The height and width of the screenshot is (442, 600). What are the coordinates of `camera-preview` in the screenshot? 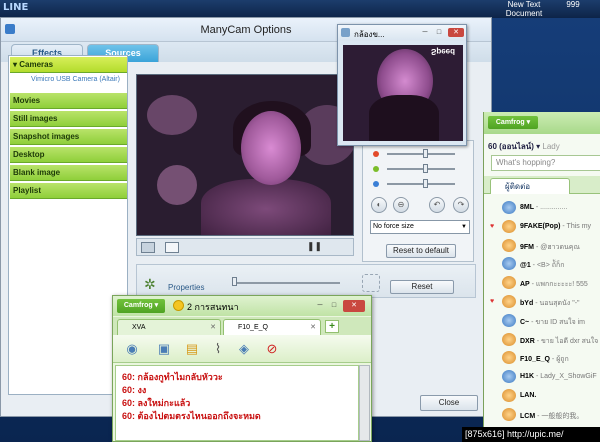 It's located at (245, 155).